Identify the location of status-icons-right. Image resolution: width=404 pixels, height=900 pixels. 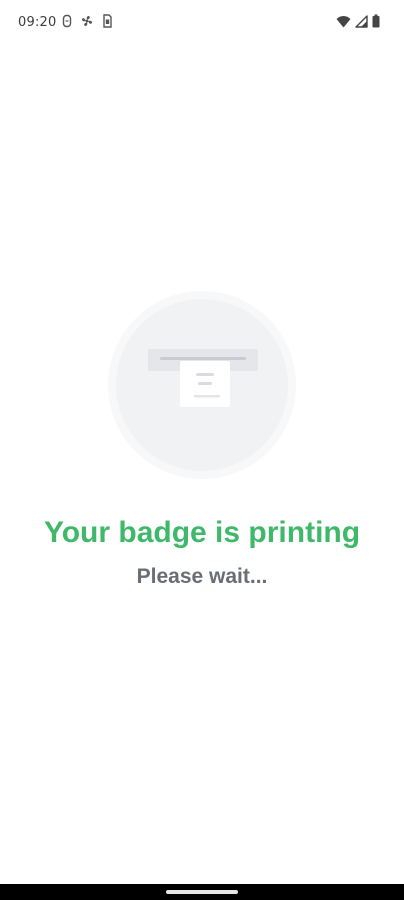
(358, 21).